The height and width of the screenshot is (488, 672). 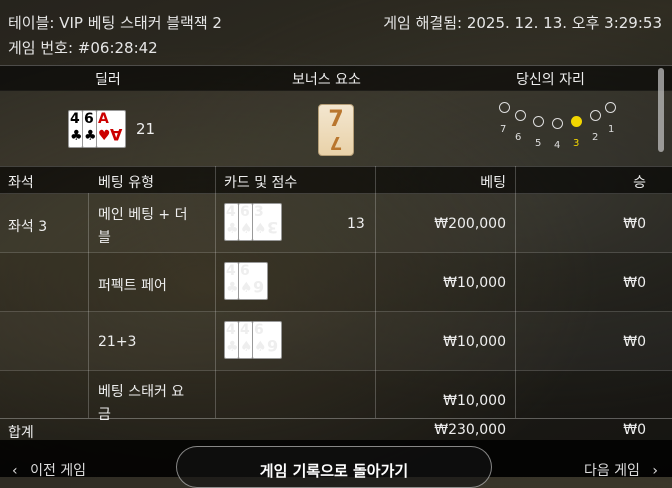 I want to click on row-card: 3 ♠ 3, so click(x=267, y=222).